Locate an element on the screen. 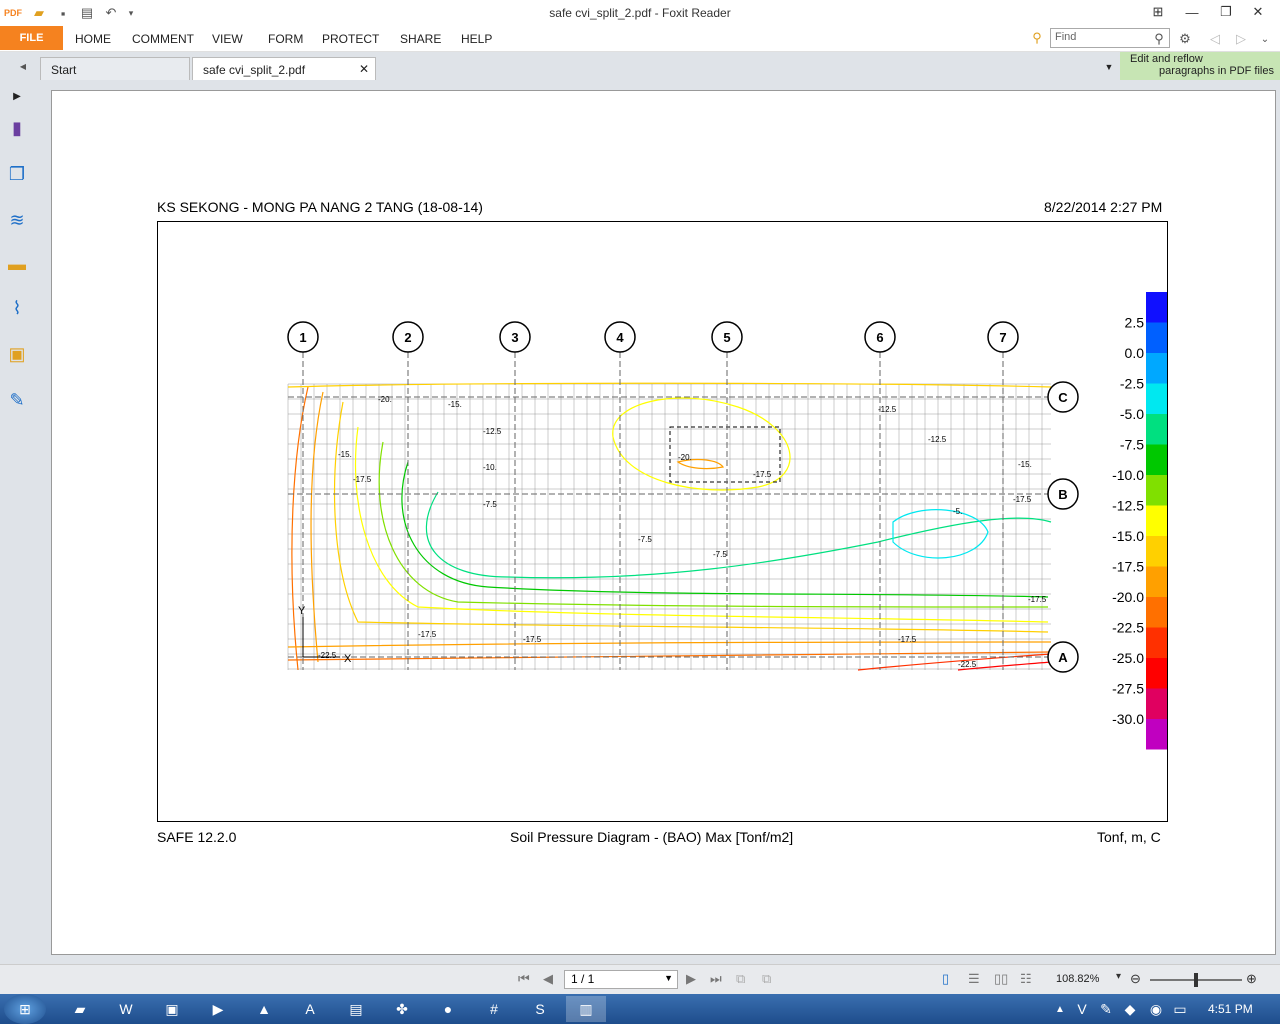 The image size is (1280, 1024). grid-bubble-label-3: 3 is located at coordinates (514, 337).